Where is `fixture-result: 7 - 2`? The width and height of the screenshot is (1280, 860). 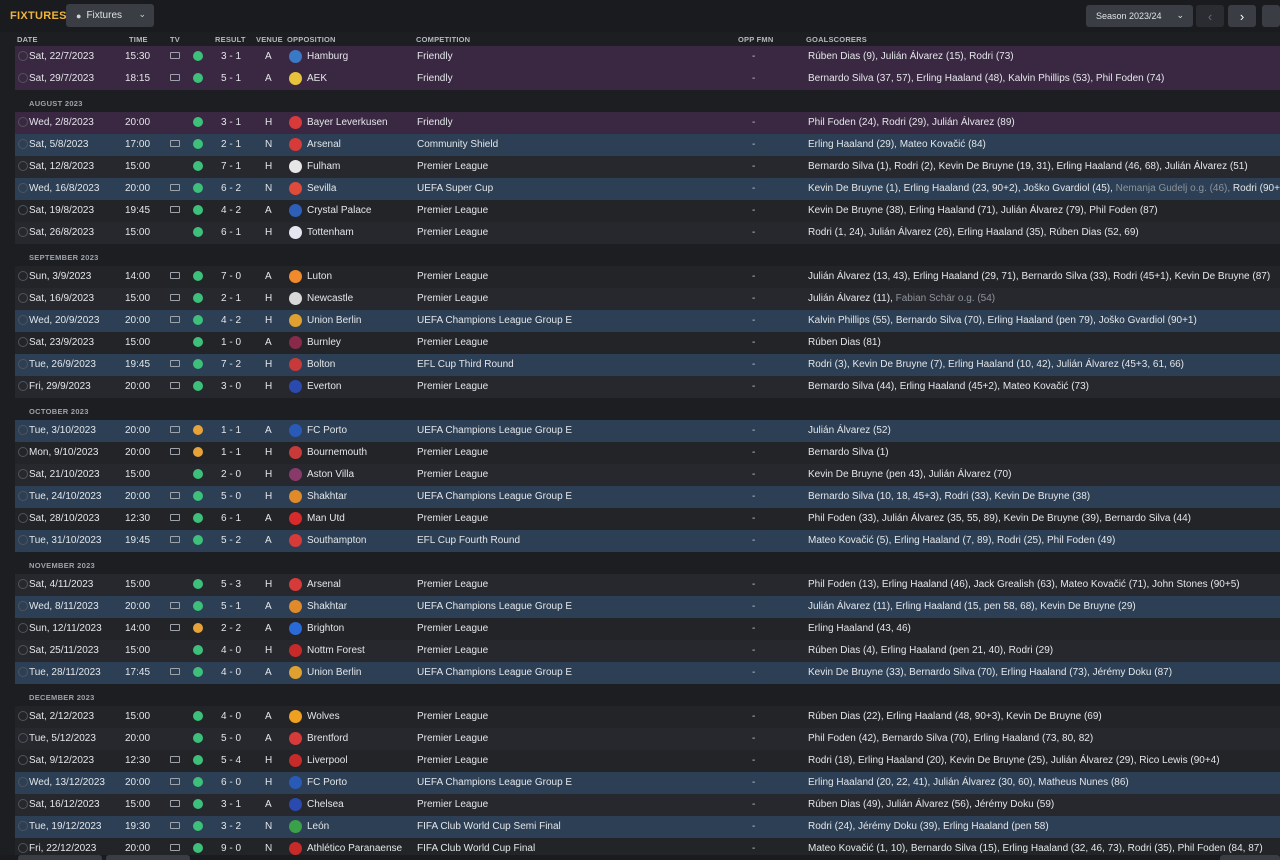 fixture-result: 7 - 2 is located at coordinates (231, 364).